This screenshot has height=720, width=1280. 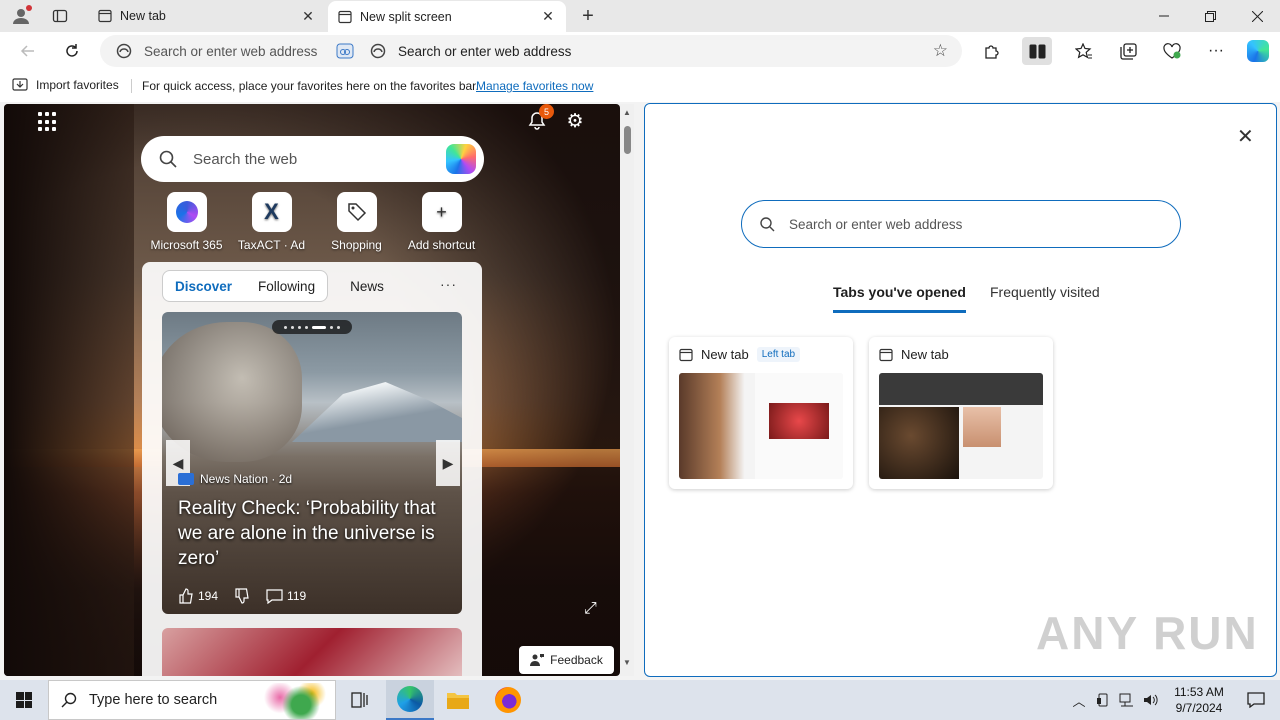 What do you see at coordinates (1079, 700) in the screenshot?
I see `show-hidden-icons: ︿` at bounding box center [1079, 700].